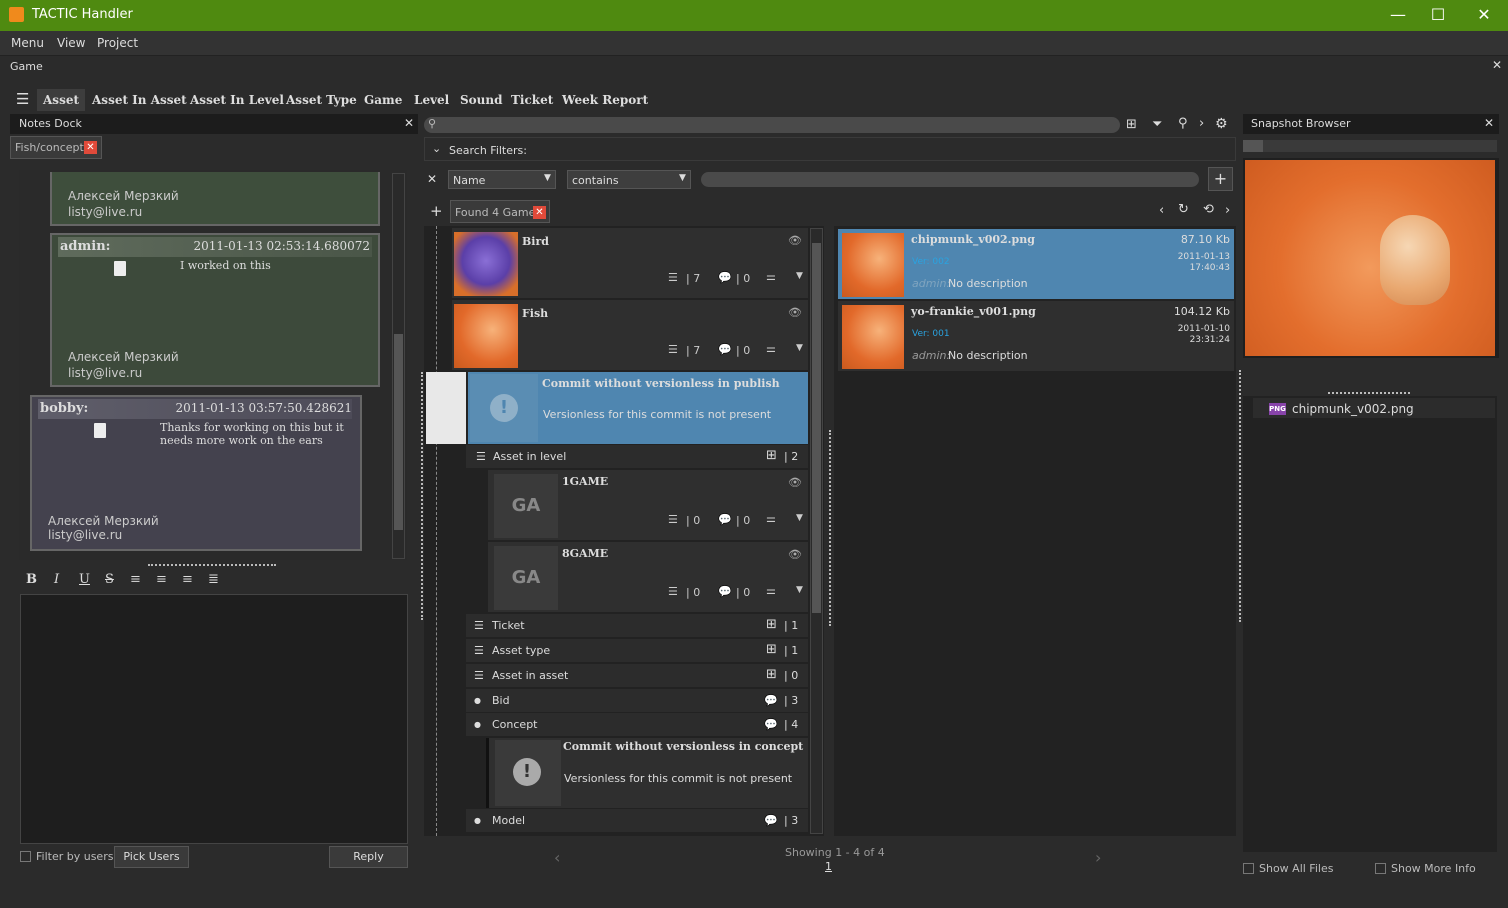  Describe the element at coordinates (1220, 179) in the screenshot. I see `add-filter-button: +` at that location.